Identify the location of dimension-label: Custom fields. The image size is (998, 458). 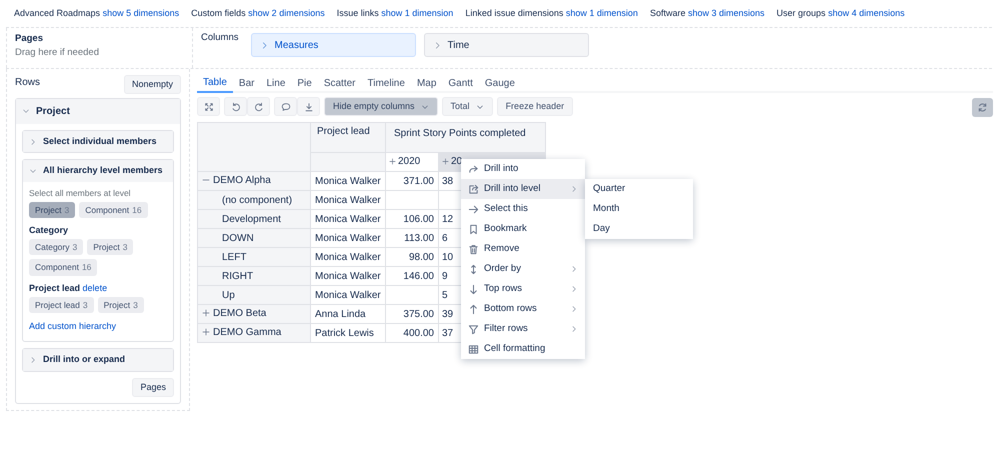
(218, 13).